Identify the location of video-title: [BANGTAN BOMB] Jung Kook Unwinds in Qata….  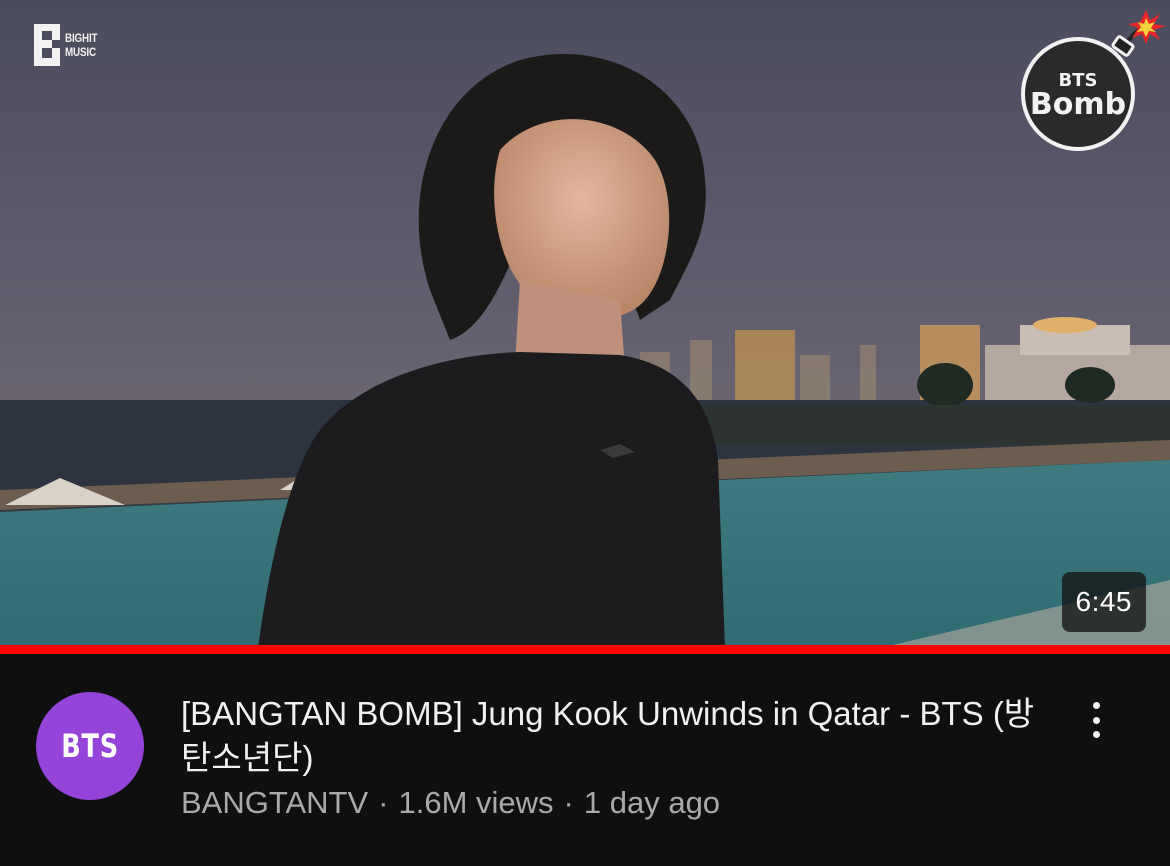
(611, 736).